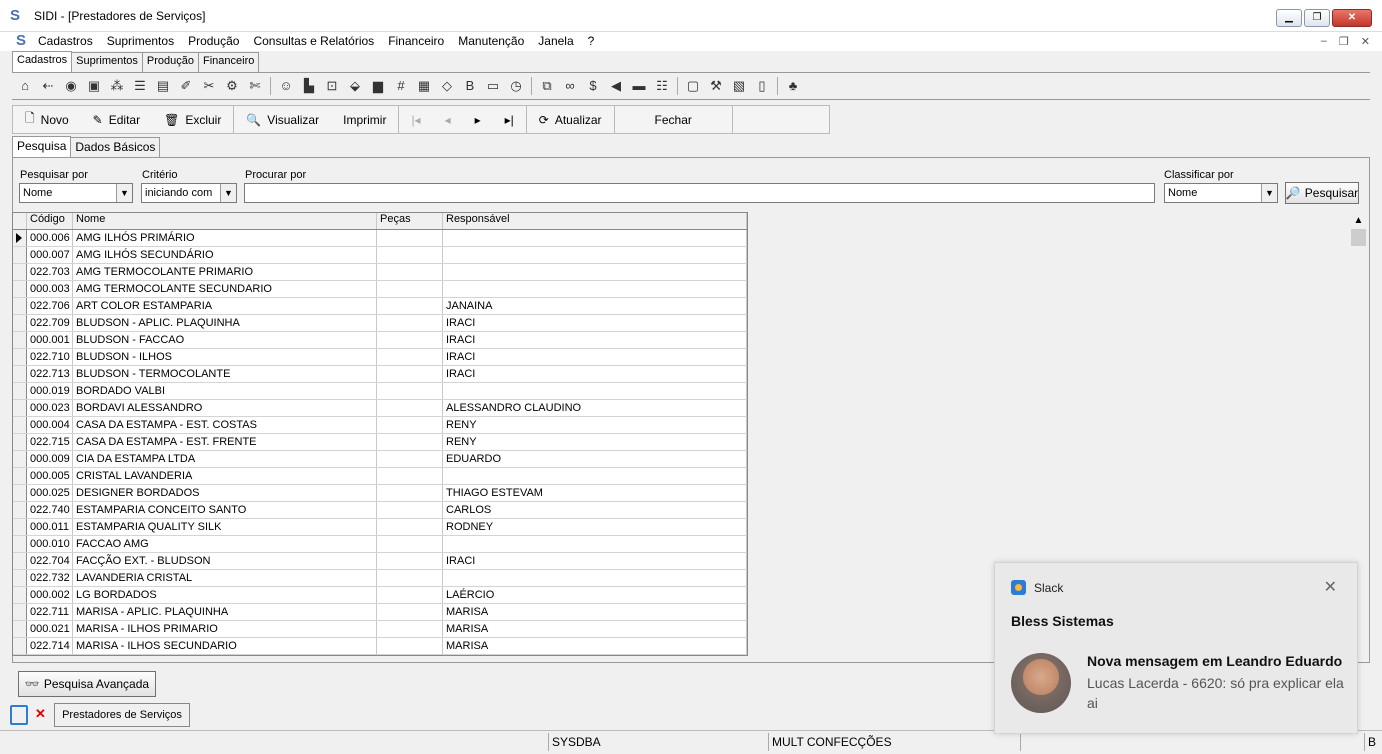  What do you see at coordinates (232, 86) in the screenshot?
I see `gear-icon: ⚙` at bounding box center [232, 86].